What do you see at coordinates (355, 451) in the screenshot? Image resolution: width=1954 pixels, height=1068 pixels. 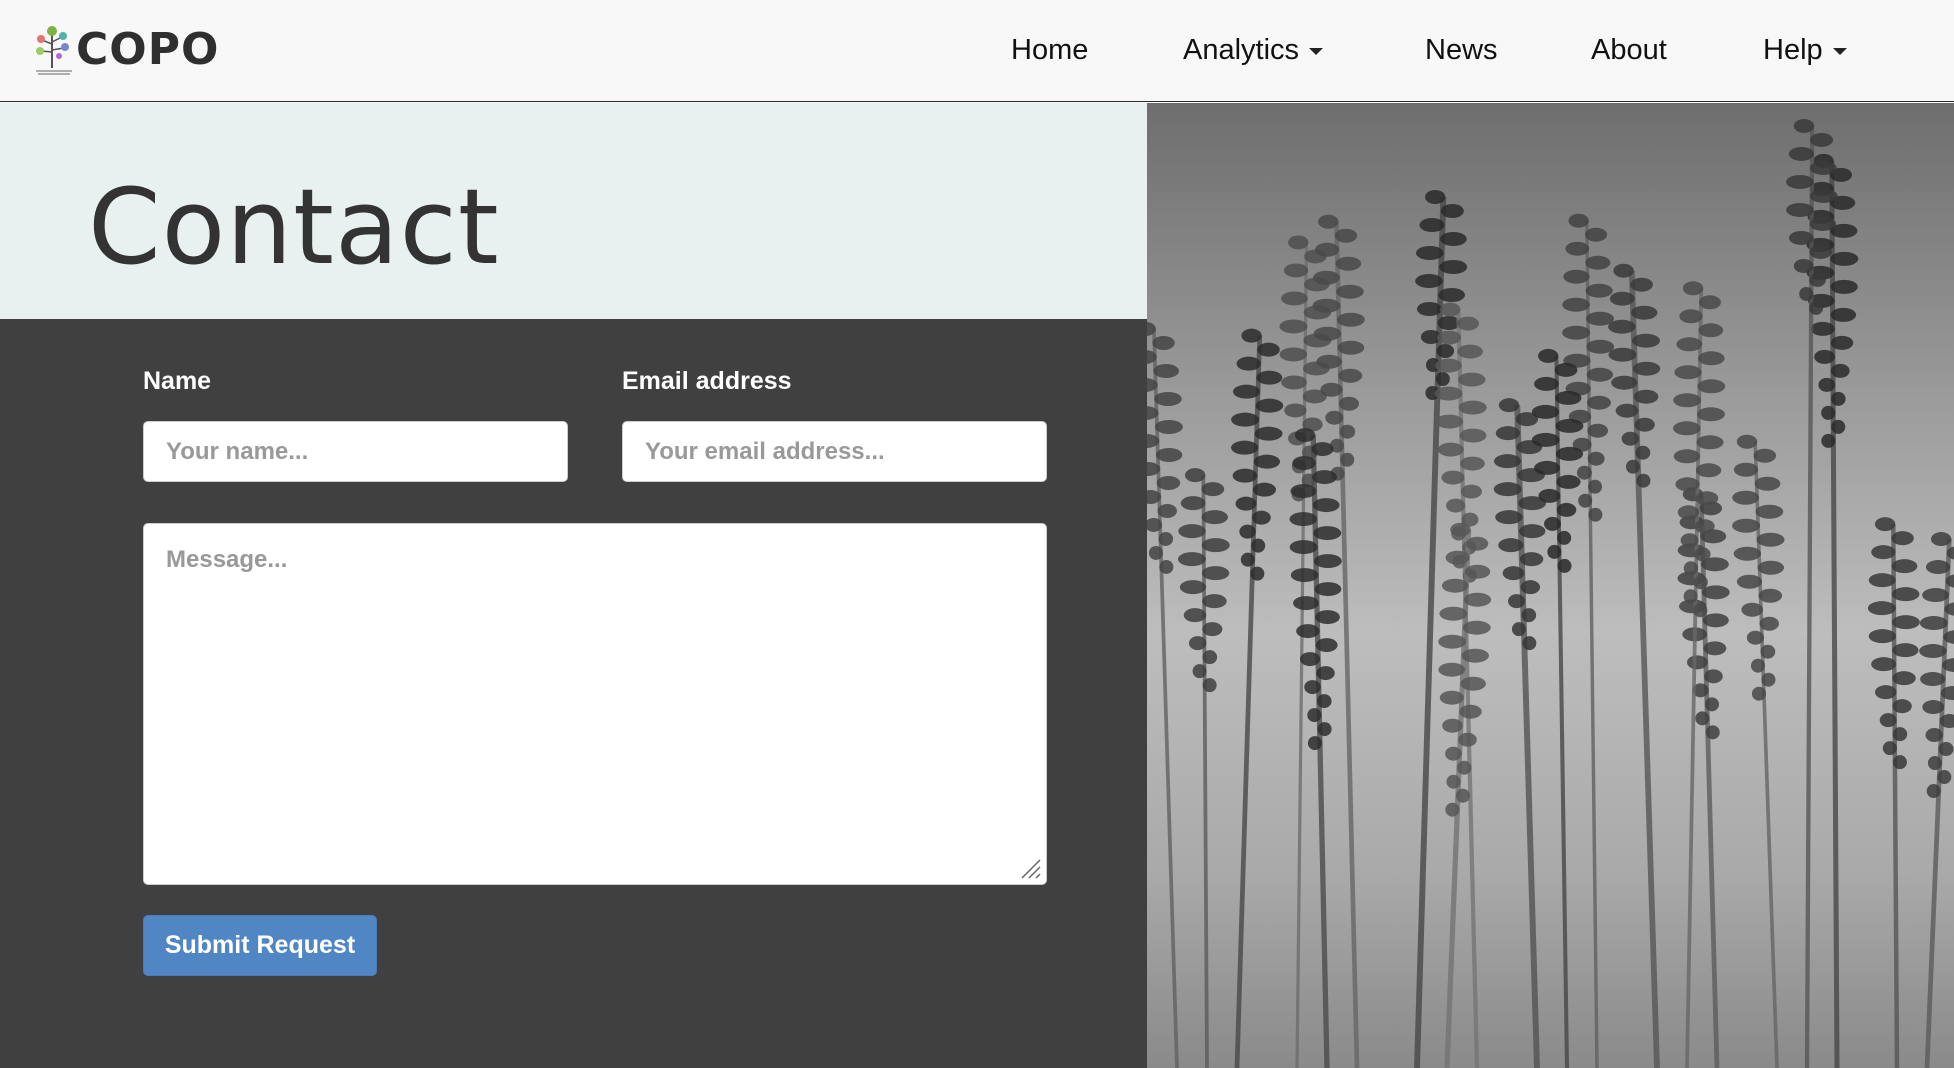 I see `name-input` at bounding box center [355, 451].